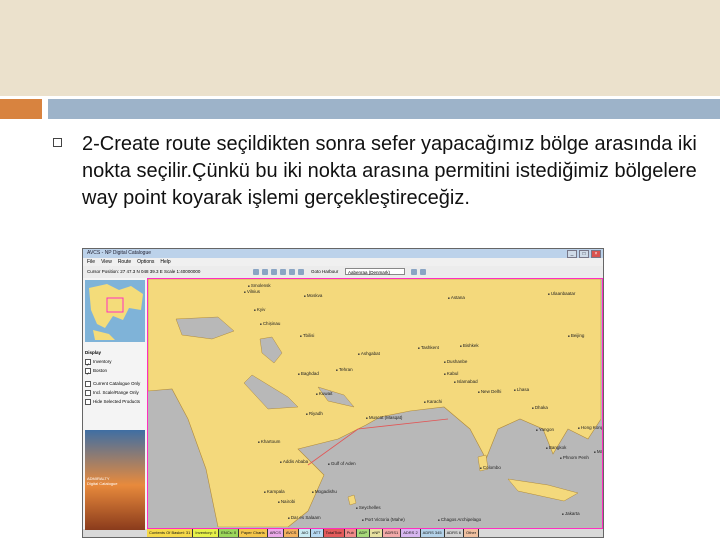  What do you see at coordinates (265, 272) in the screenshot?
I see `zoom-out-icon` at bounding box center [265, 272].